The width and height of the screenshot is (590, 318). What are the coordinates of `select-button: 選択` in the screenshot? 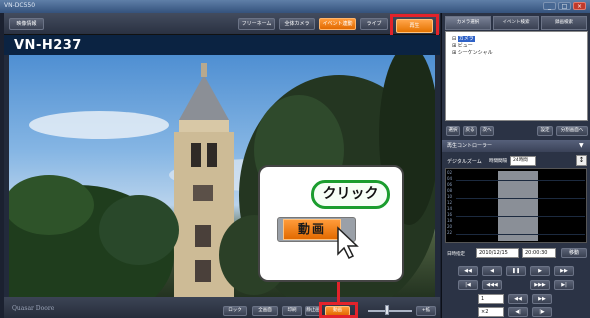 It's located at (453, 131).